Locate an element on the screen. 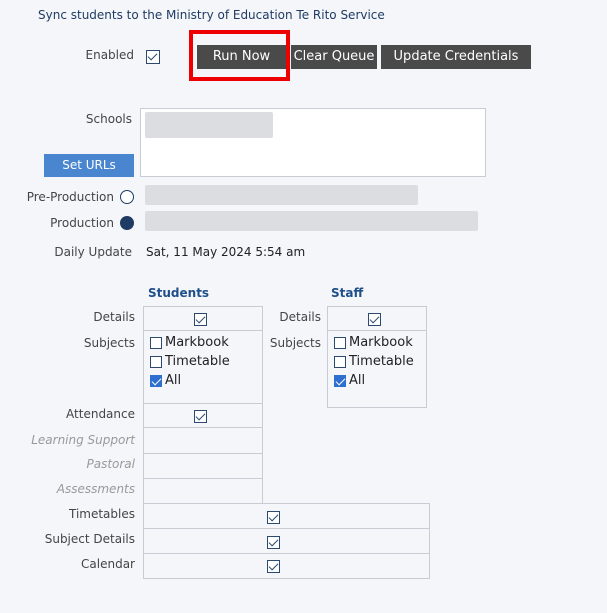 This screenshot has height=613, width=607. calendar-label: Calendar is located at coordinates (108, 564).